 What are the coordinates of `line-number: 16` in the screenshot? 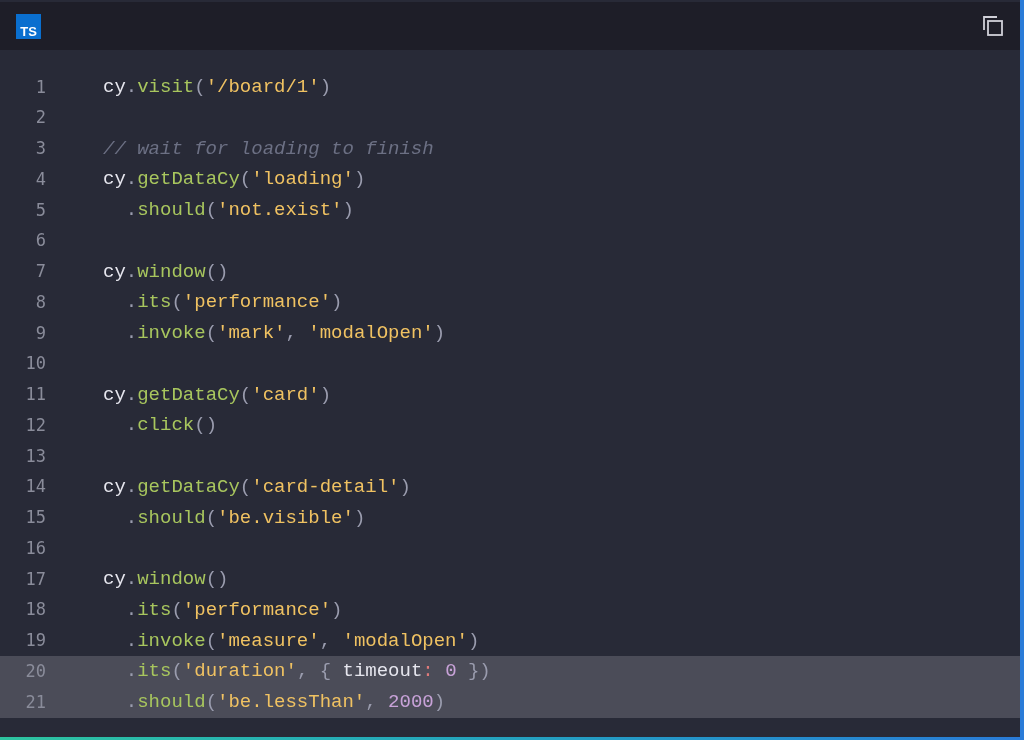 It's located at (35, 548).